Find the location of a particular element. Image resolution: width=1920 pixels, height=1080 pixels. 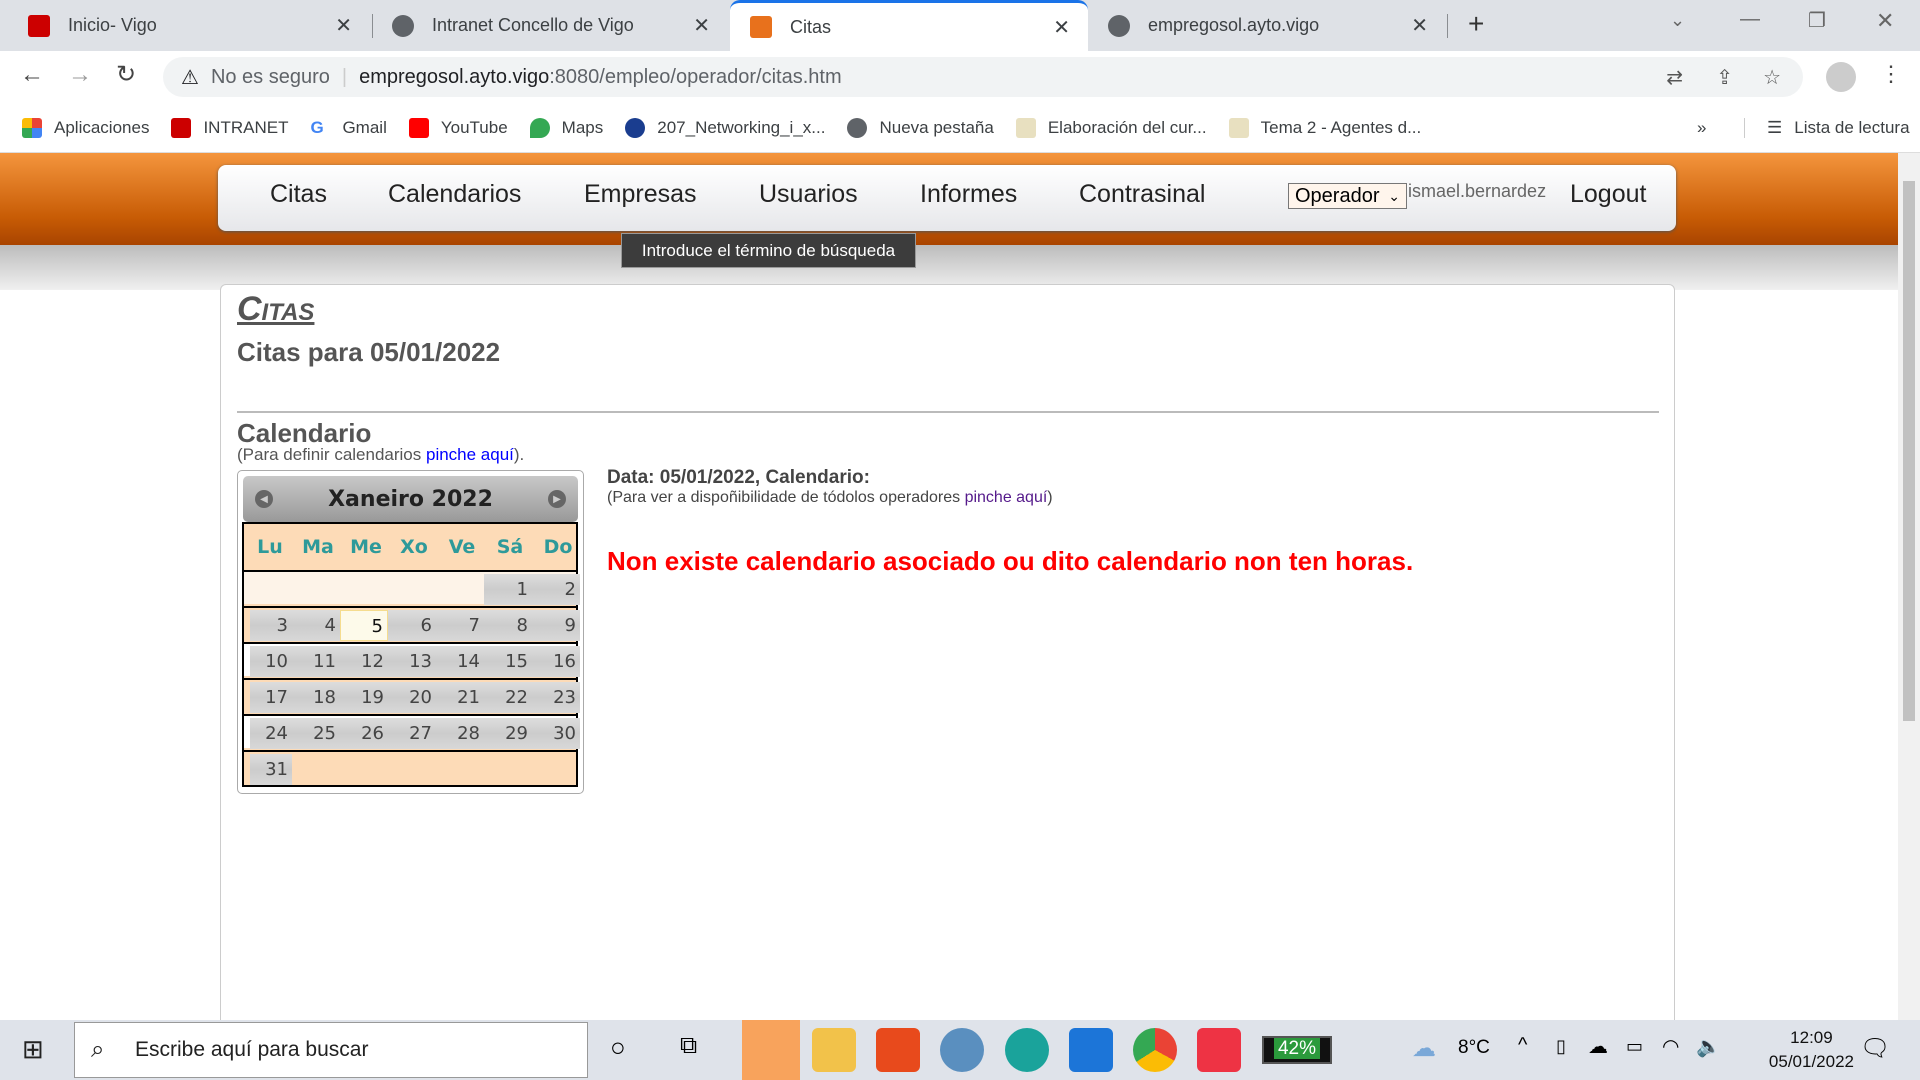

share-icon: ⇪ is located at coordinates (1724, 77).